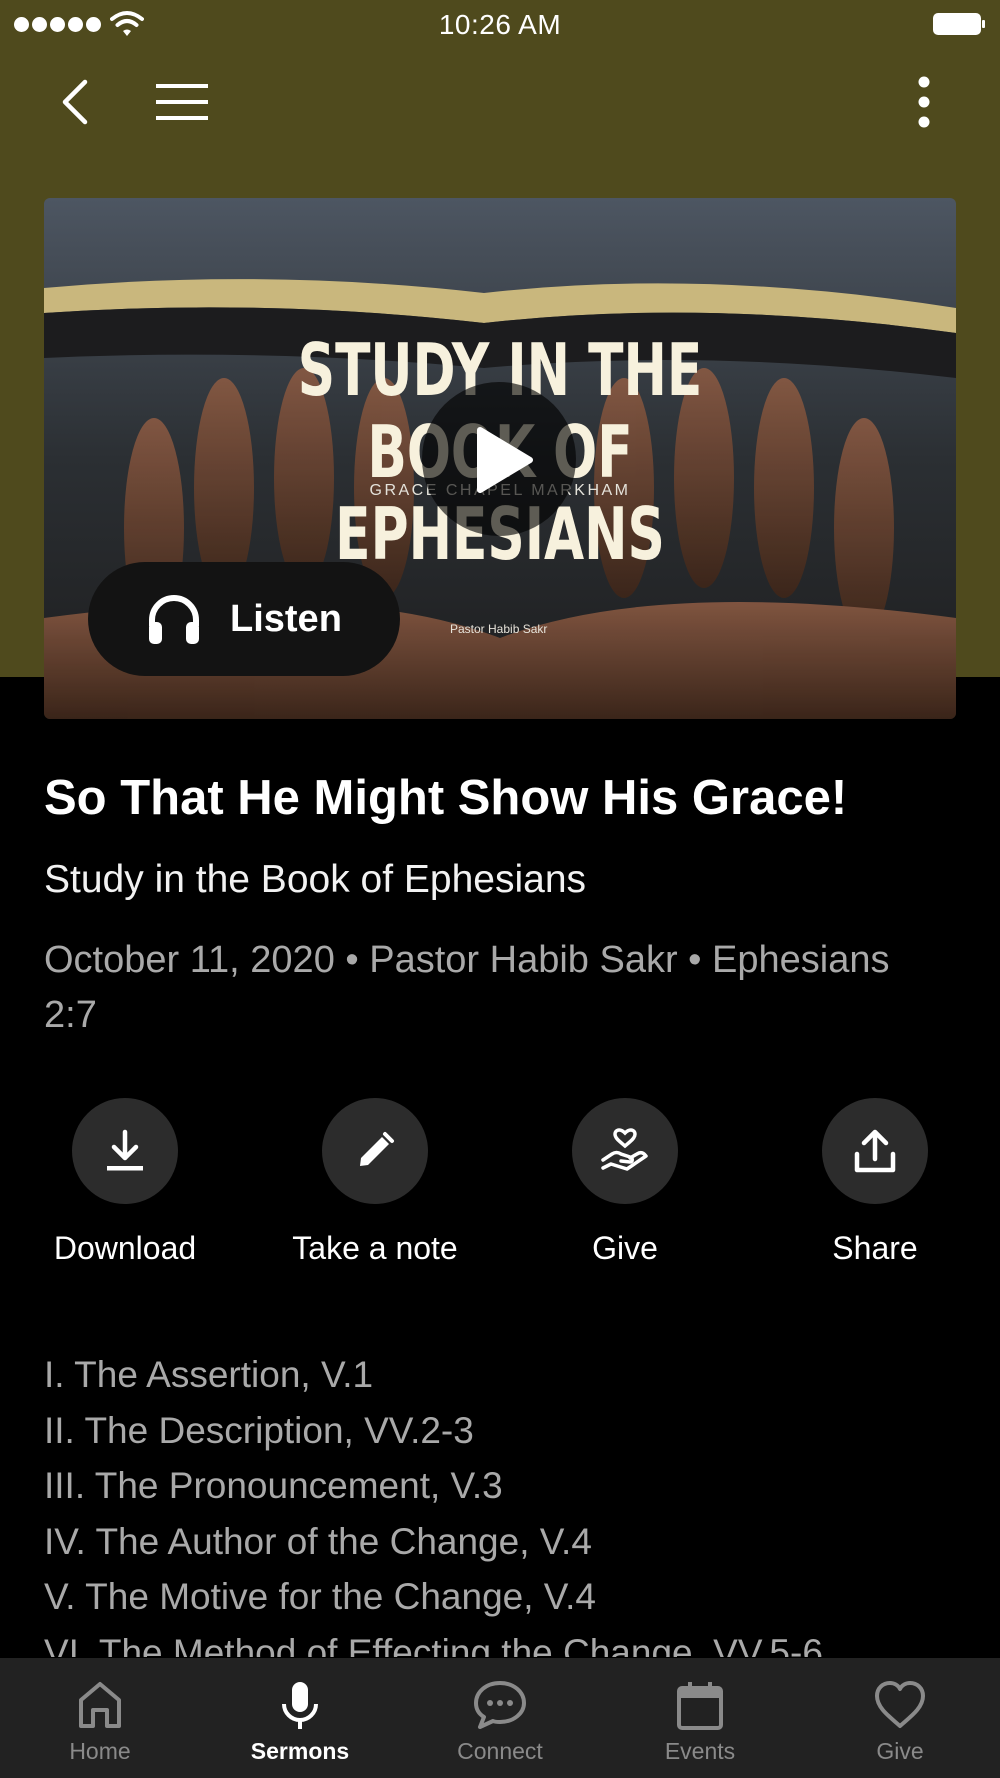  Describe the element at coordinates (500, 1705) in the screenshot. I see `chat-bubble-icon` at that location.